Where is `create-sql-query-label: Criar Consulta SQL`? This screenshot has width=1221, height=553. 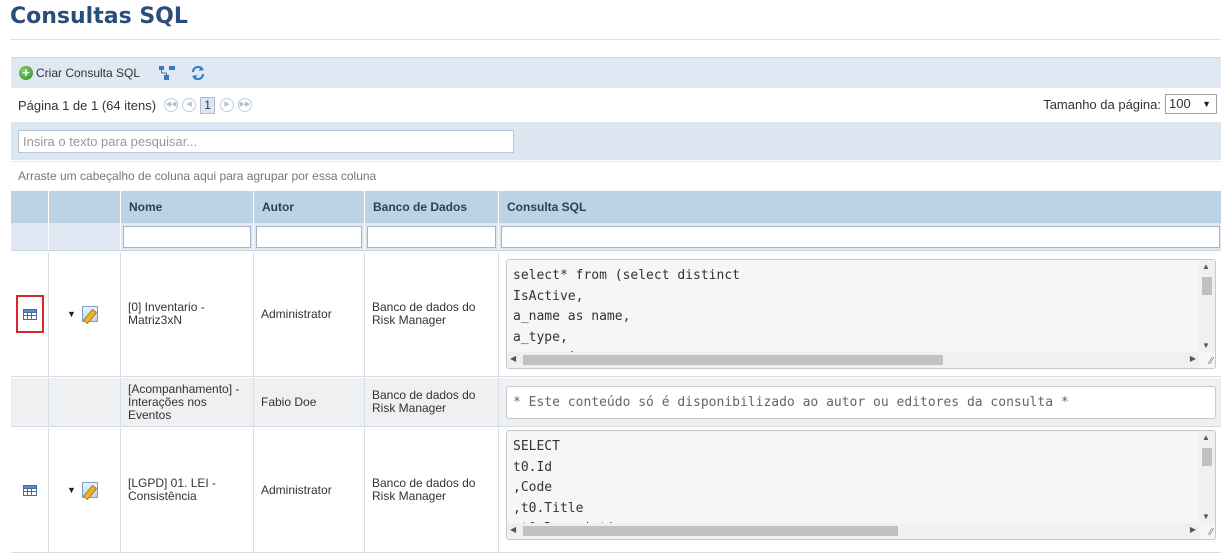 create-sql-query-label: Criar Consulta SQL is located at coordinates (88, 73).